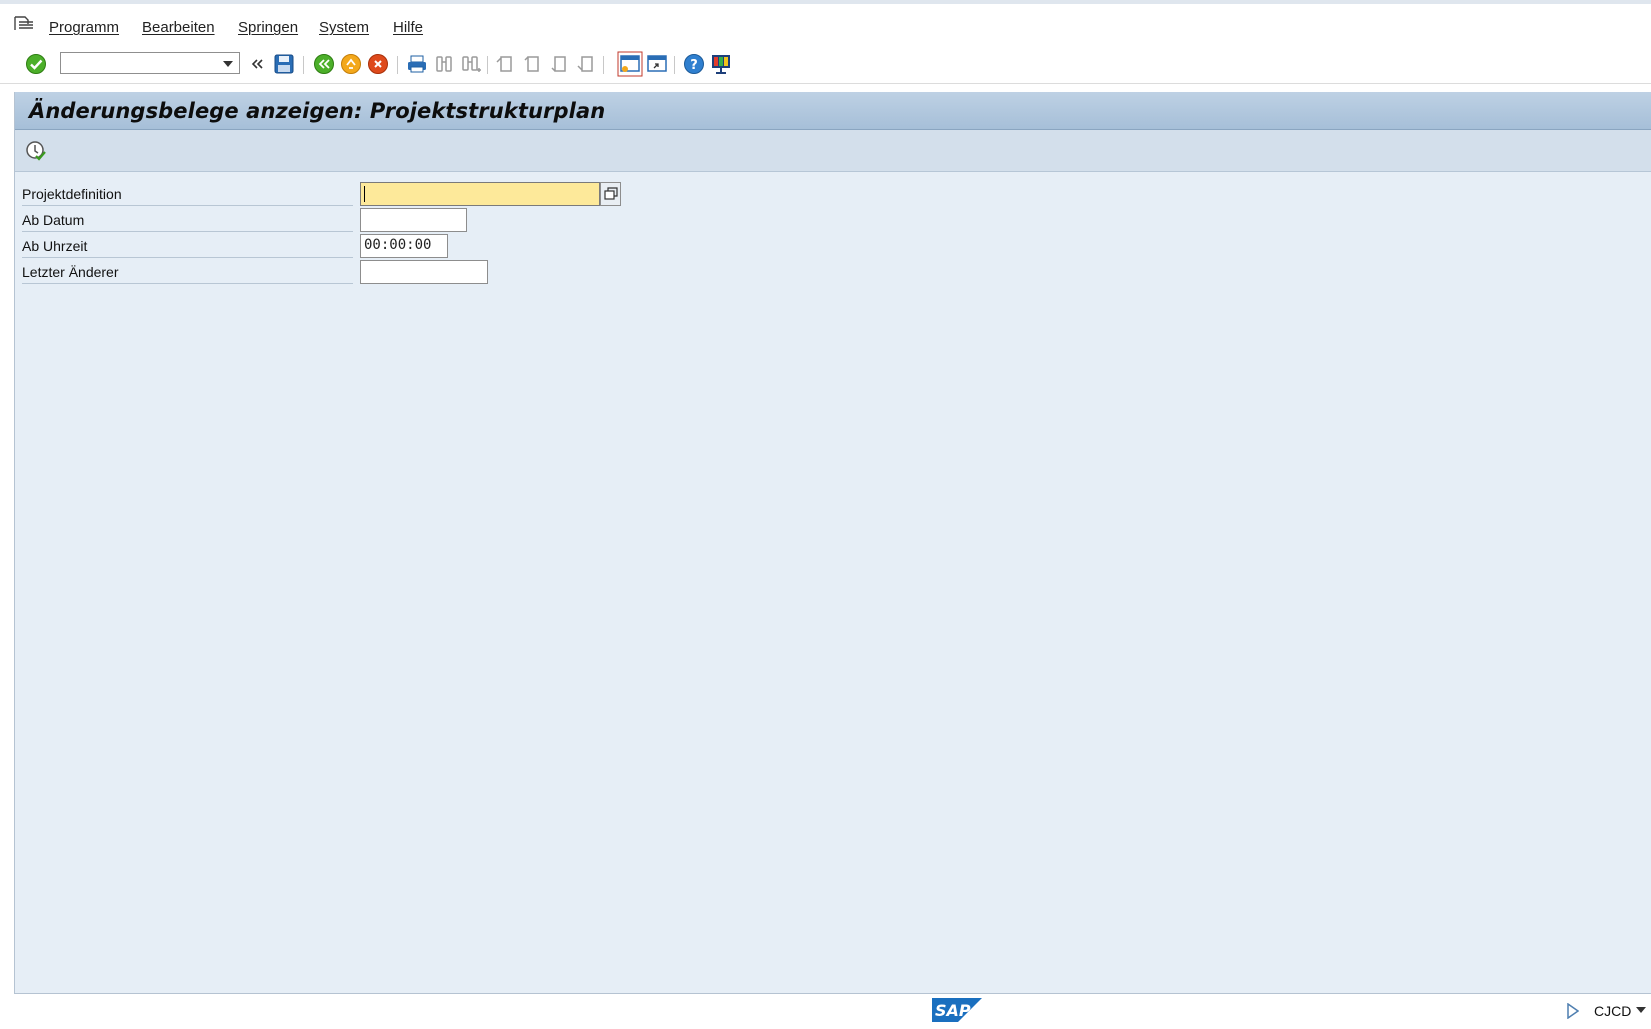 This screenshot has height=1029, width=1651. Describe the element at coordinates (70, 272) in the screenshot. I see `letzter-aenderer-label: Letzter Änderer` at that location.